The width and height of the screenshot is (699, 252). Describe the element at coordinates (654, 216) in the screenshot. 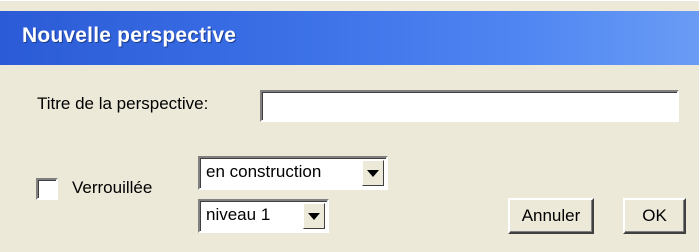

I see `ok-button: OK` at that location.